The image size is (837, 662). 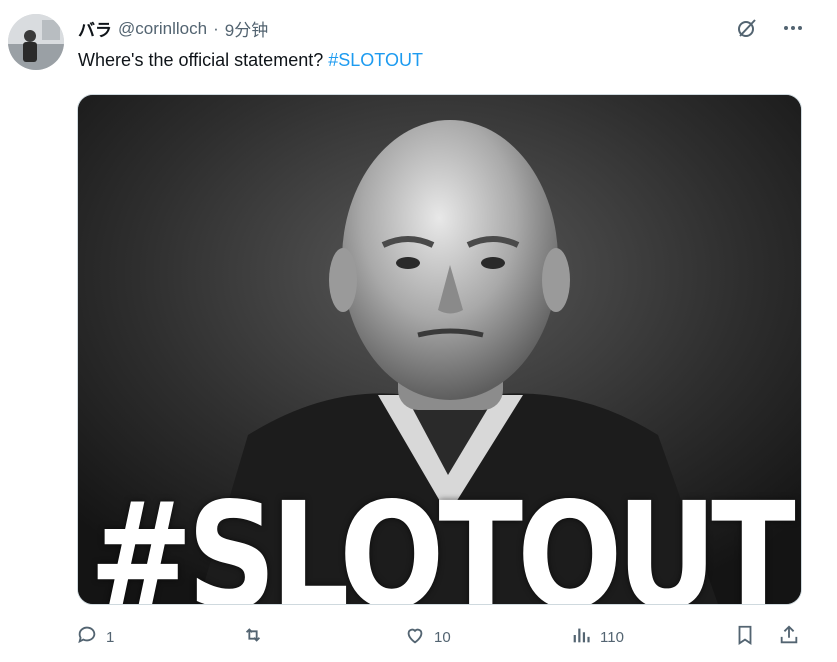 What do you see at coordinates (793, 28) in the screenshot?
I see `more-icon` at bounding box center [793, 28].